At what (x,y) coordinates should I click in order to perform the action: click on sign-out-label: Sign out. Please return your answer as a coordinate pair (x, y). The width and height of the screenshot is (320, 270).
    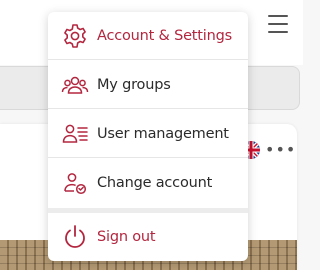
    Looking at the image, I should click on (126, 237).